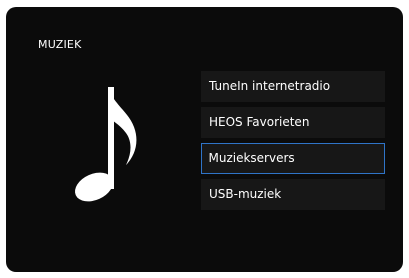 The image size is (409, 278). I want to click on music-note-icon, so click(106, 144).